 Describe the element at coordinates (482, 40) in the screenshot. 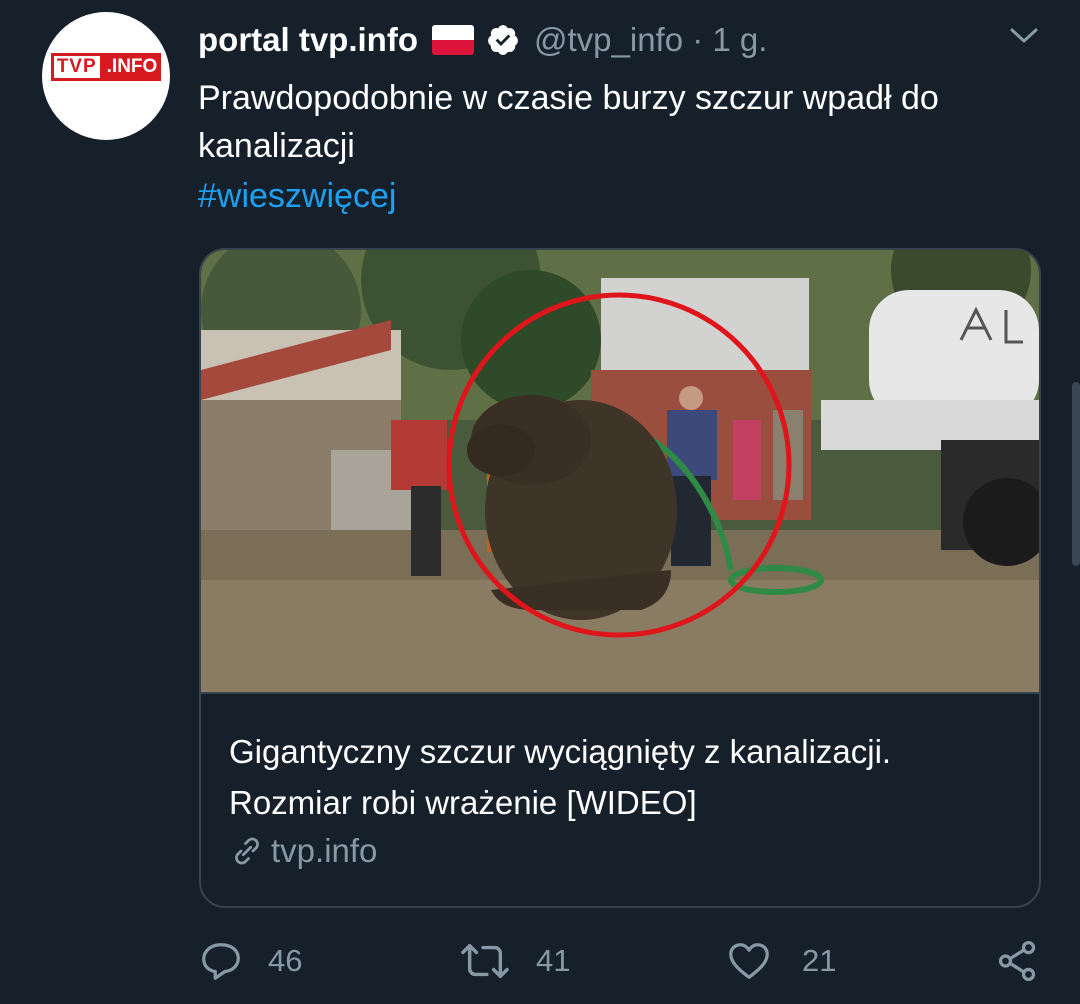

I see `tweet-header: portal tvp.info @tvp_info · 1 g.` at that location.